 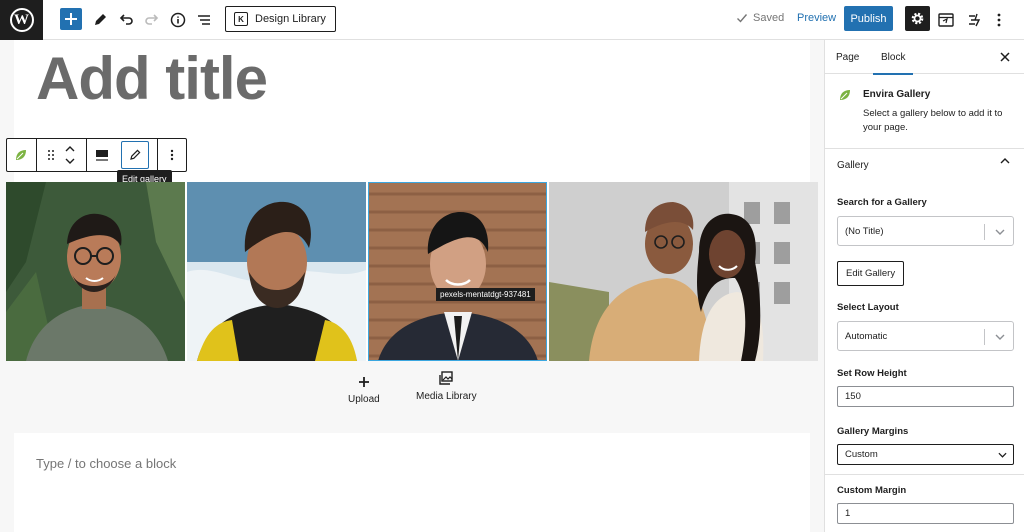 I want to click on design-library-icon: K, so click(x=241, y=19).